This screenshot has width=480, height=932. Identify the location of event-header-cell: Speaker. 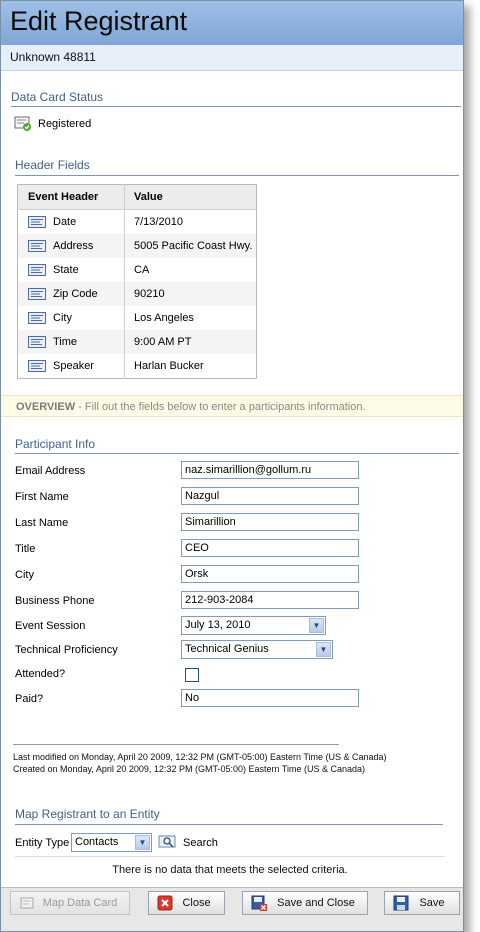
(71, 366).